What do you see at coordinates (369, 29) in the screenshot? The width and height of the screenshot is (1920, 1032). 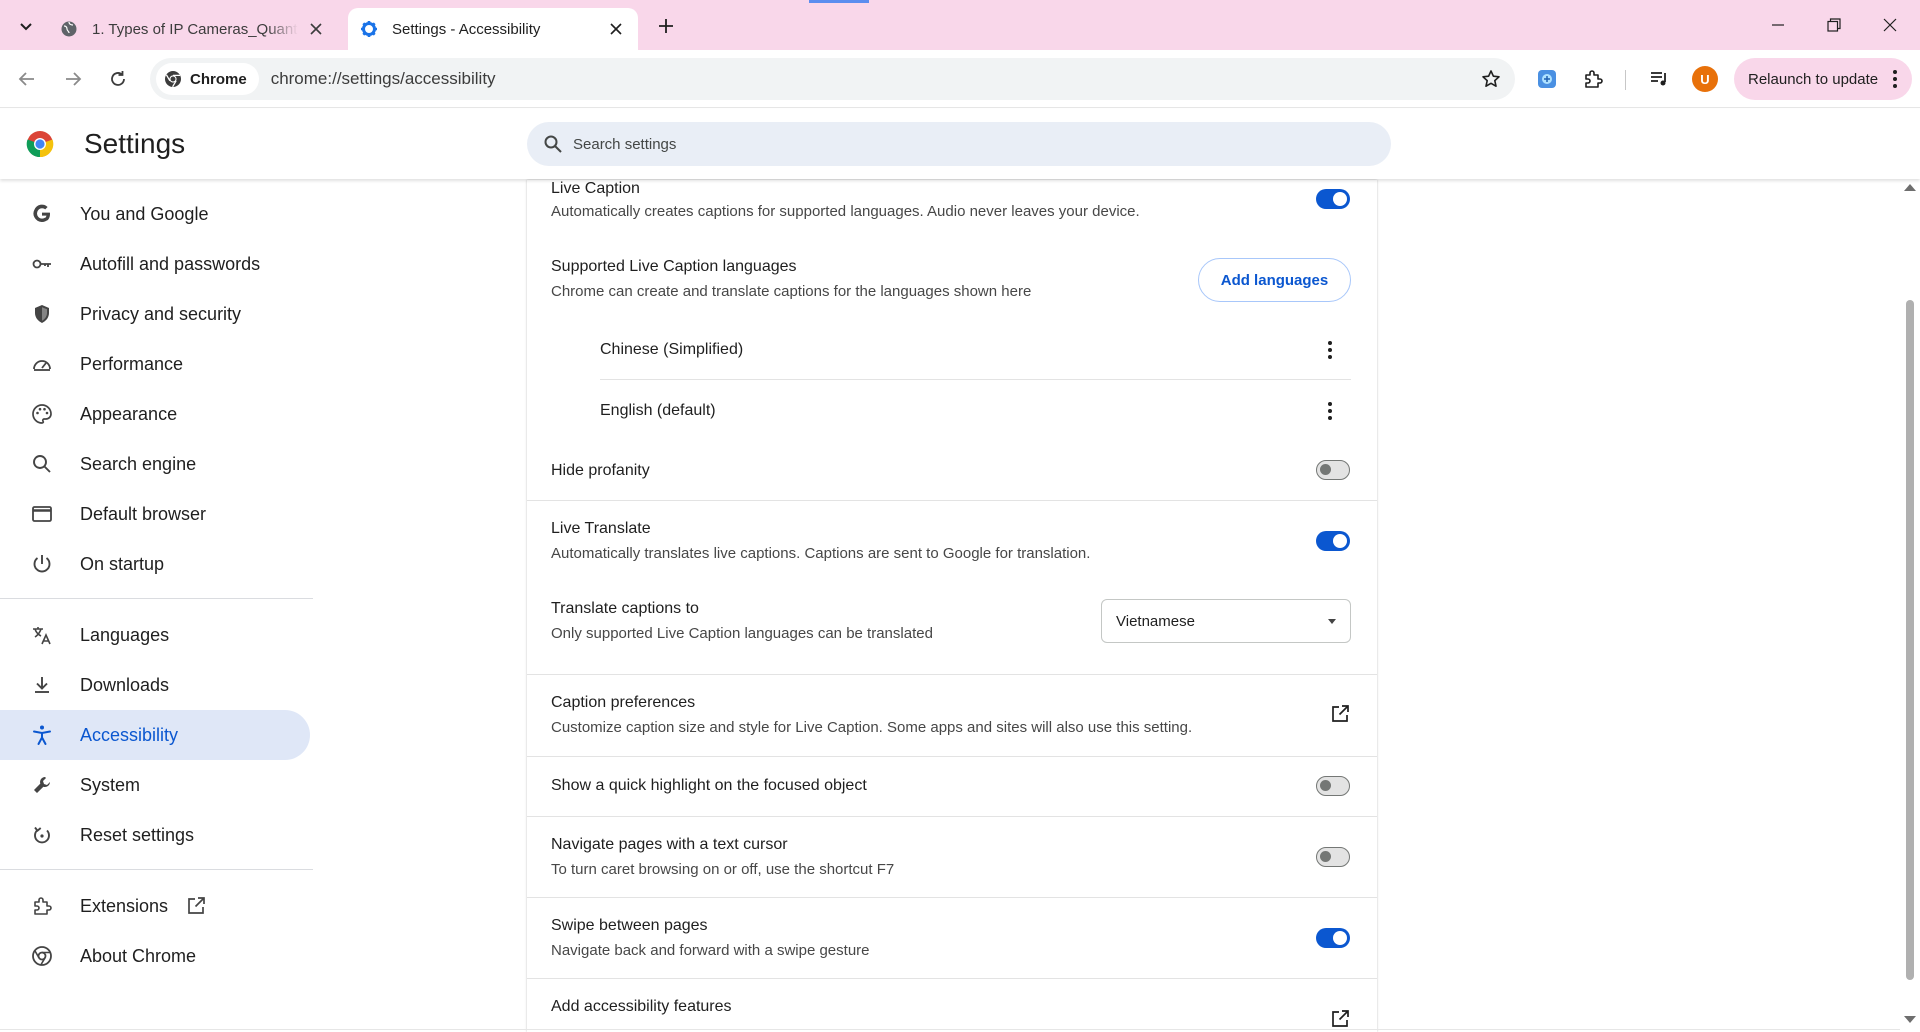 I see `gear-icon` at bounding box center [369, 29].